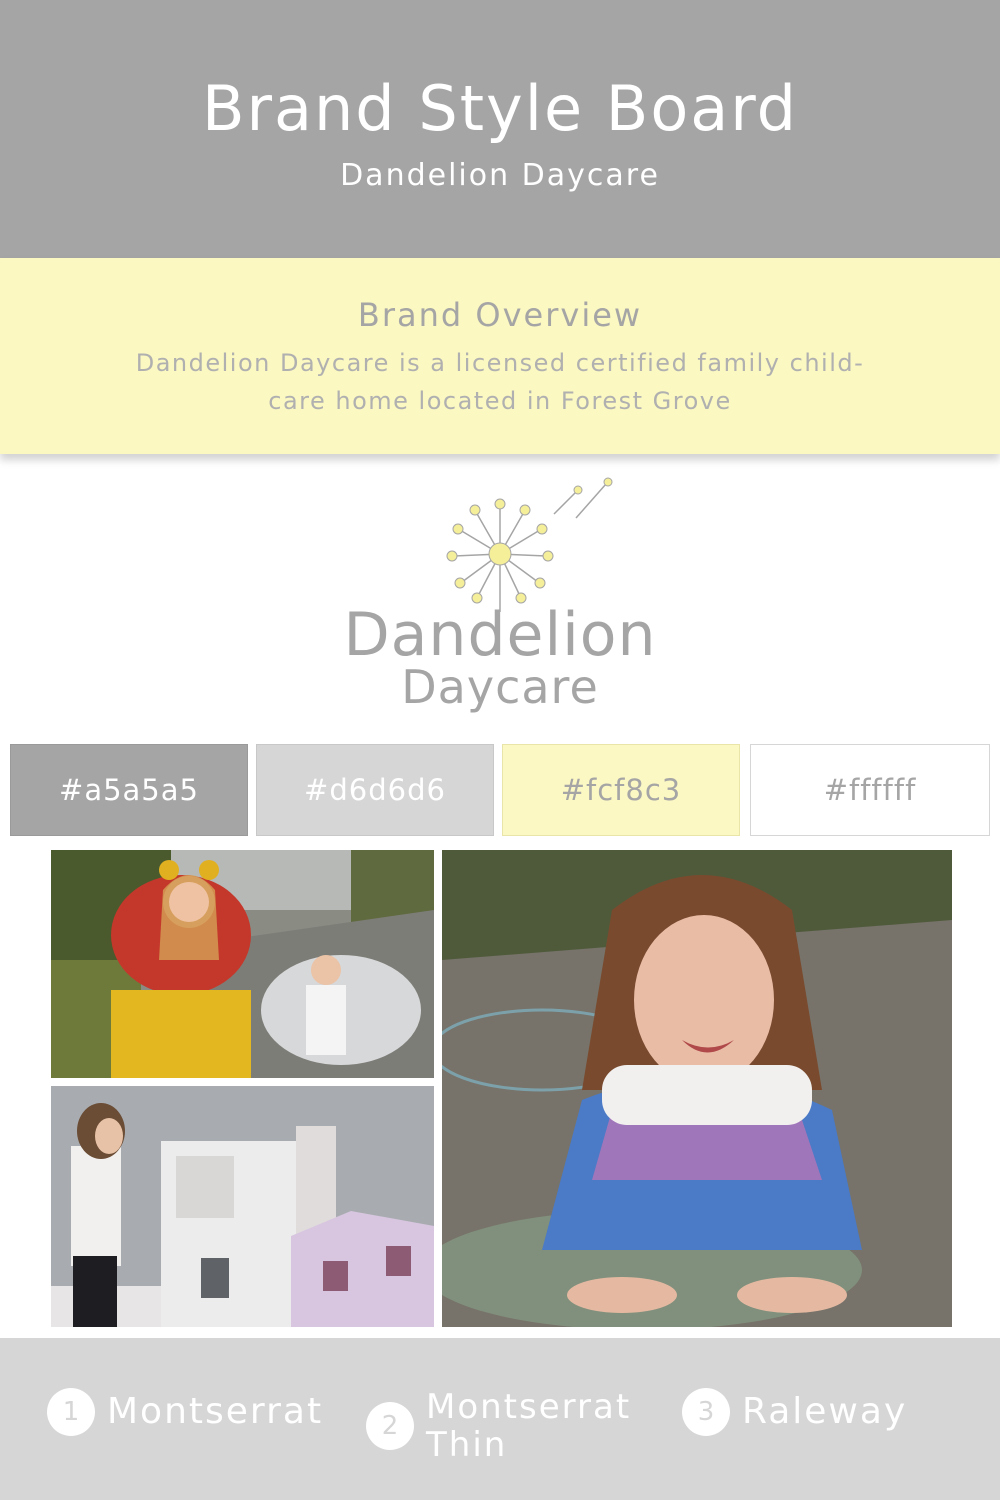  I want to click on photo-toy-kitchen, so click(242, 1206).